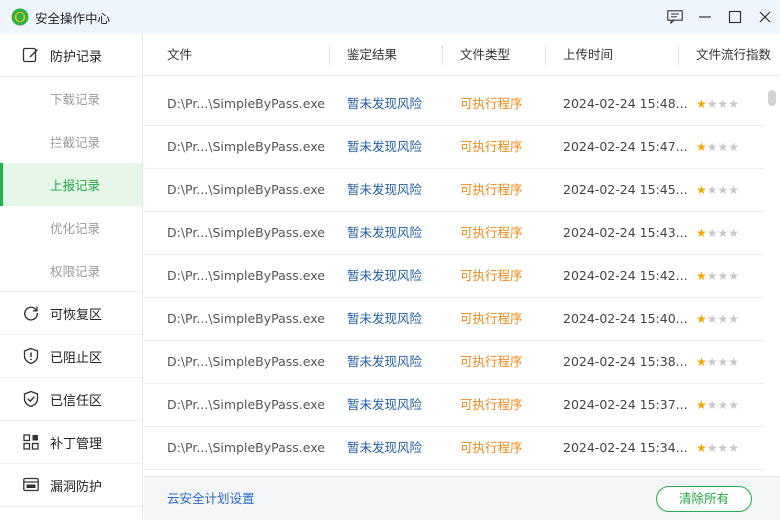 The width and height of the screenshot is (780, 520). What do you see at coordinates (179, 55) in the screenshot?
I see `header-file: 文件` at bounding box center [179, 55].